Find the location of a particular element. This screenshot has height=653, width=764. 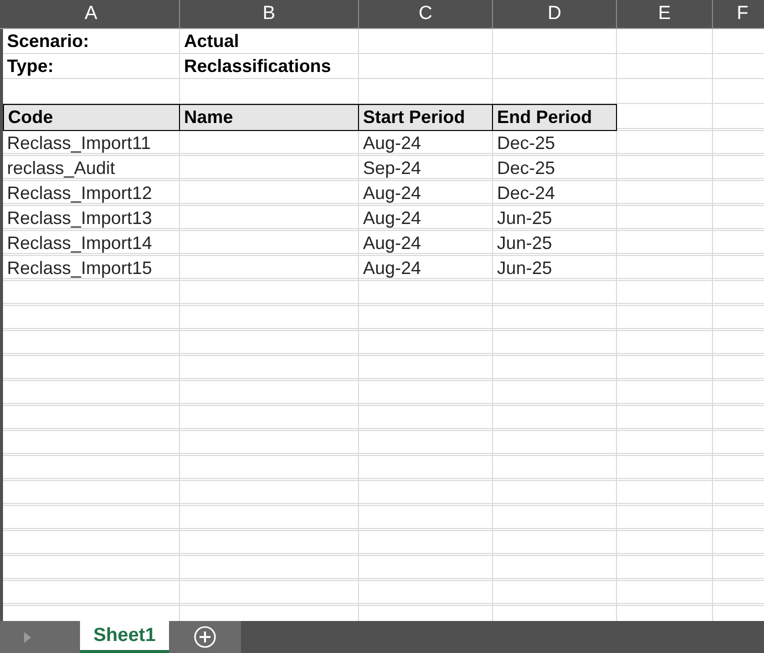

column-header: F is located at coordinates (738, 14).